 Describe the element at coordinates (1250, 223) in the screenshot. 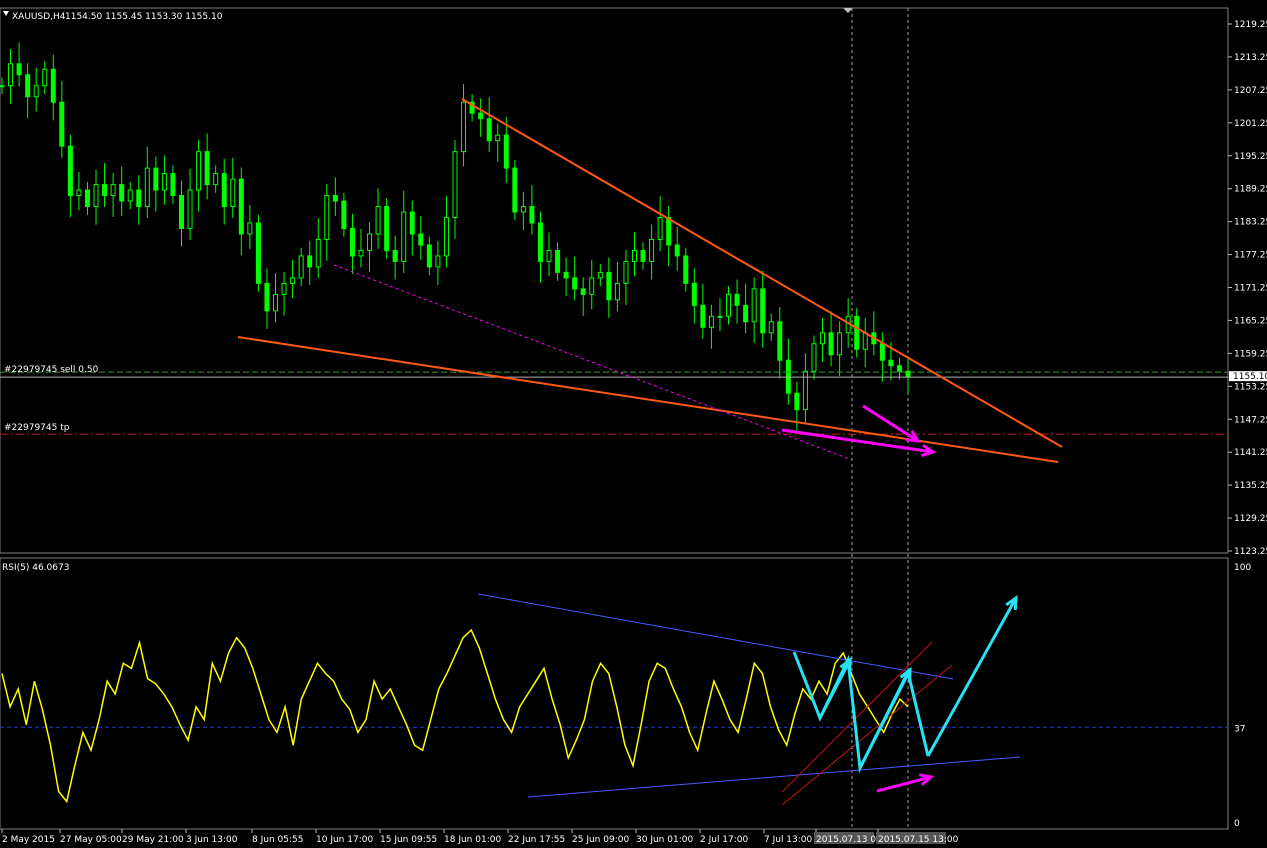

I see `price-tick-label: 1183.25` at that location.